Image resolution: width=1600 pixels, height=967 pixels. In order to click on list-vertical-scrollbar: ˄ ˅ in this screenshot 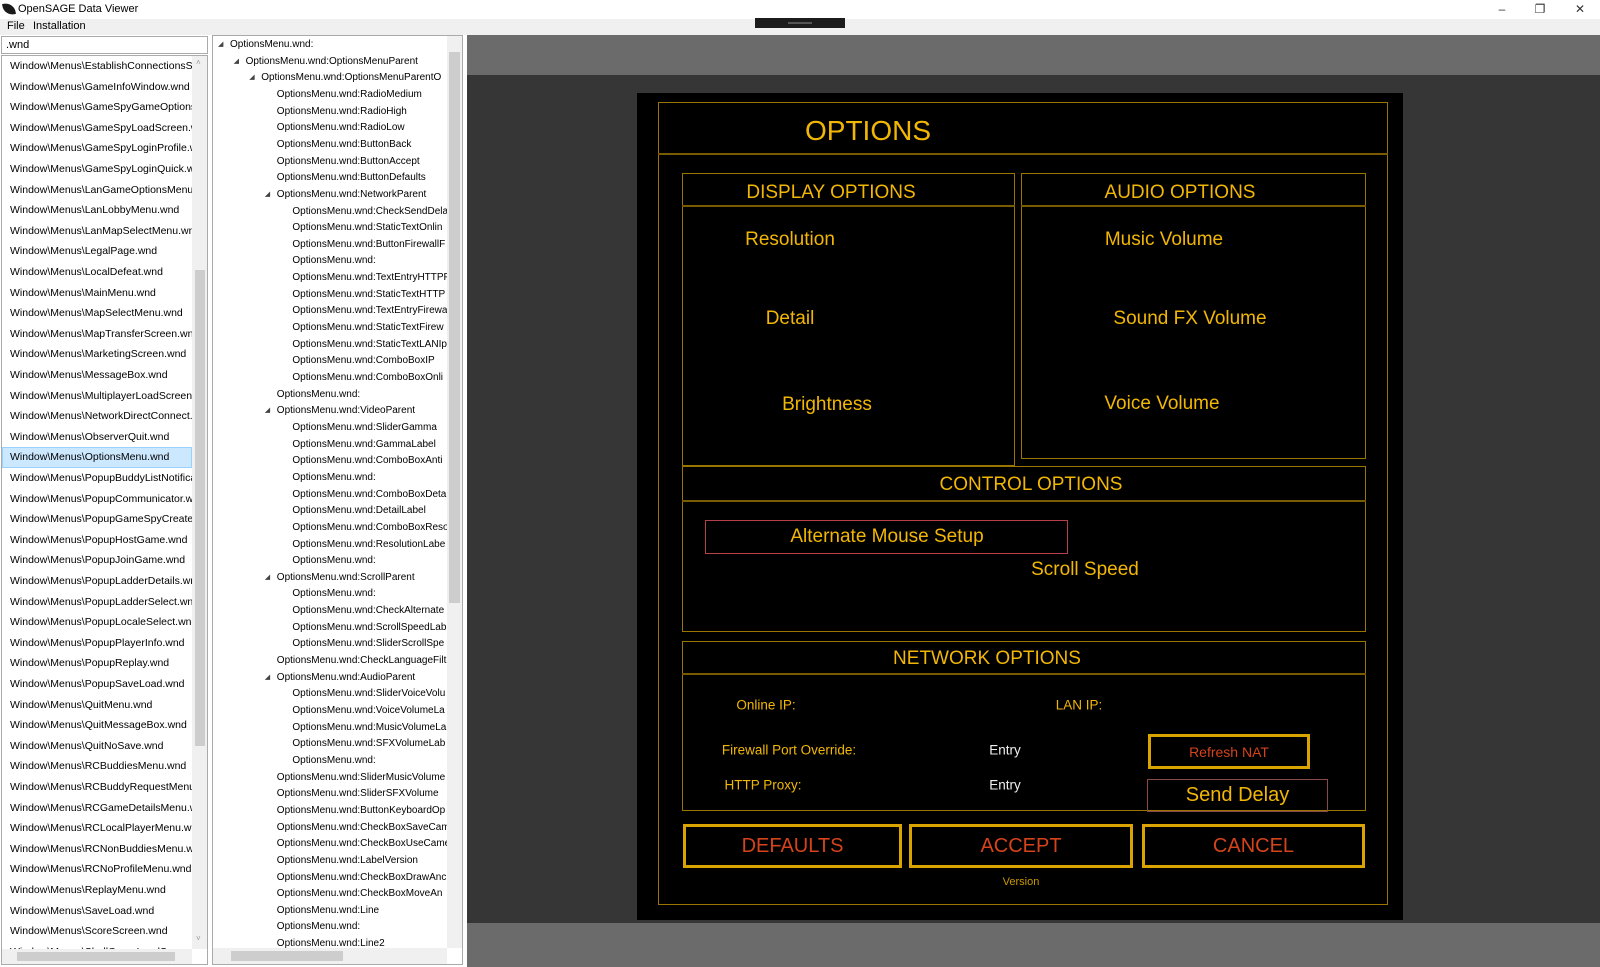, I will do `click(199, 502)`.